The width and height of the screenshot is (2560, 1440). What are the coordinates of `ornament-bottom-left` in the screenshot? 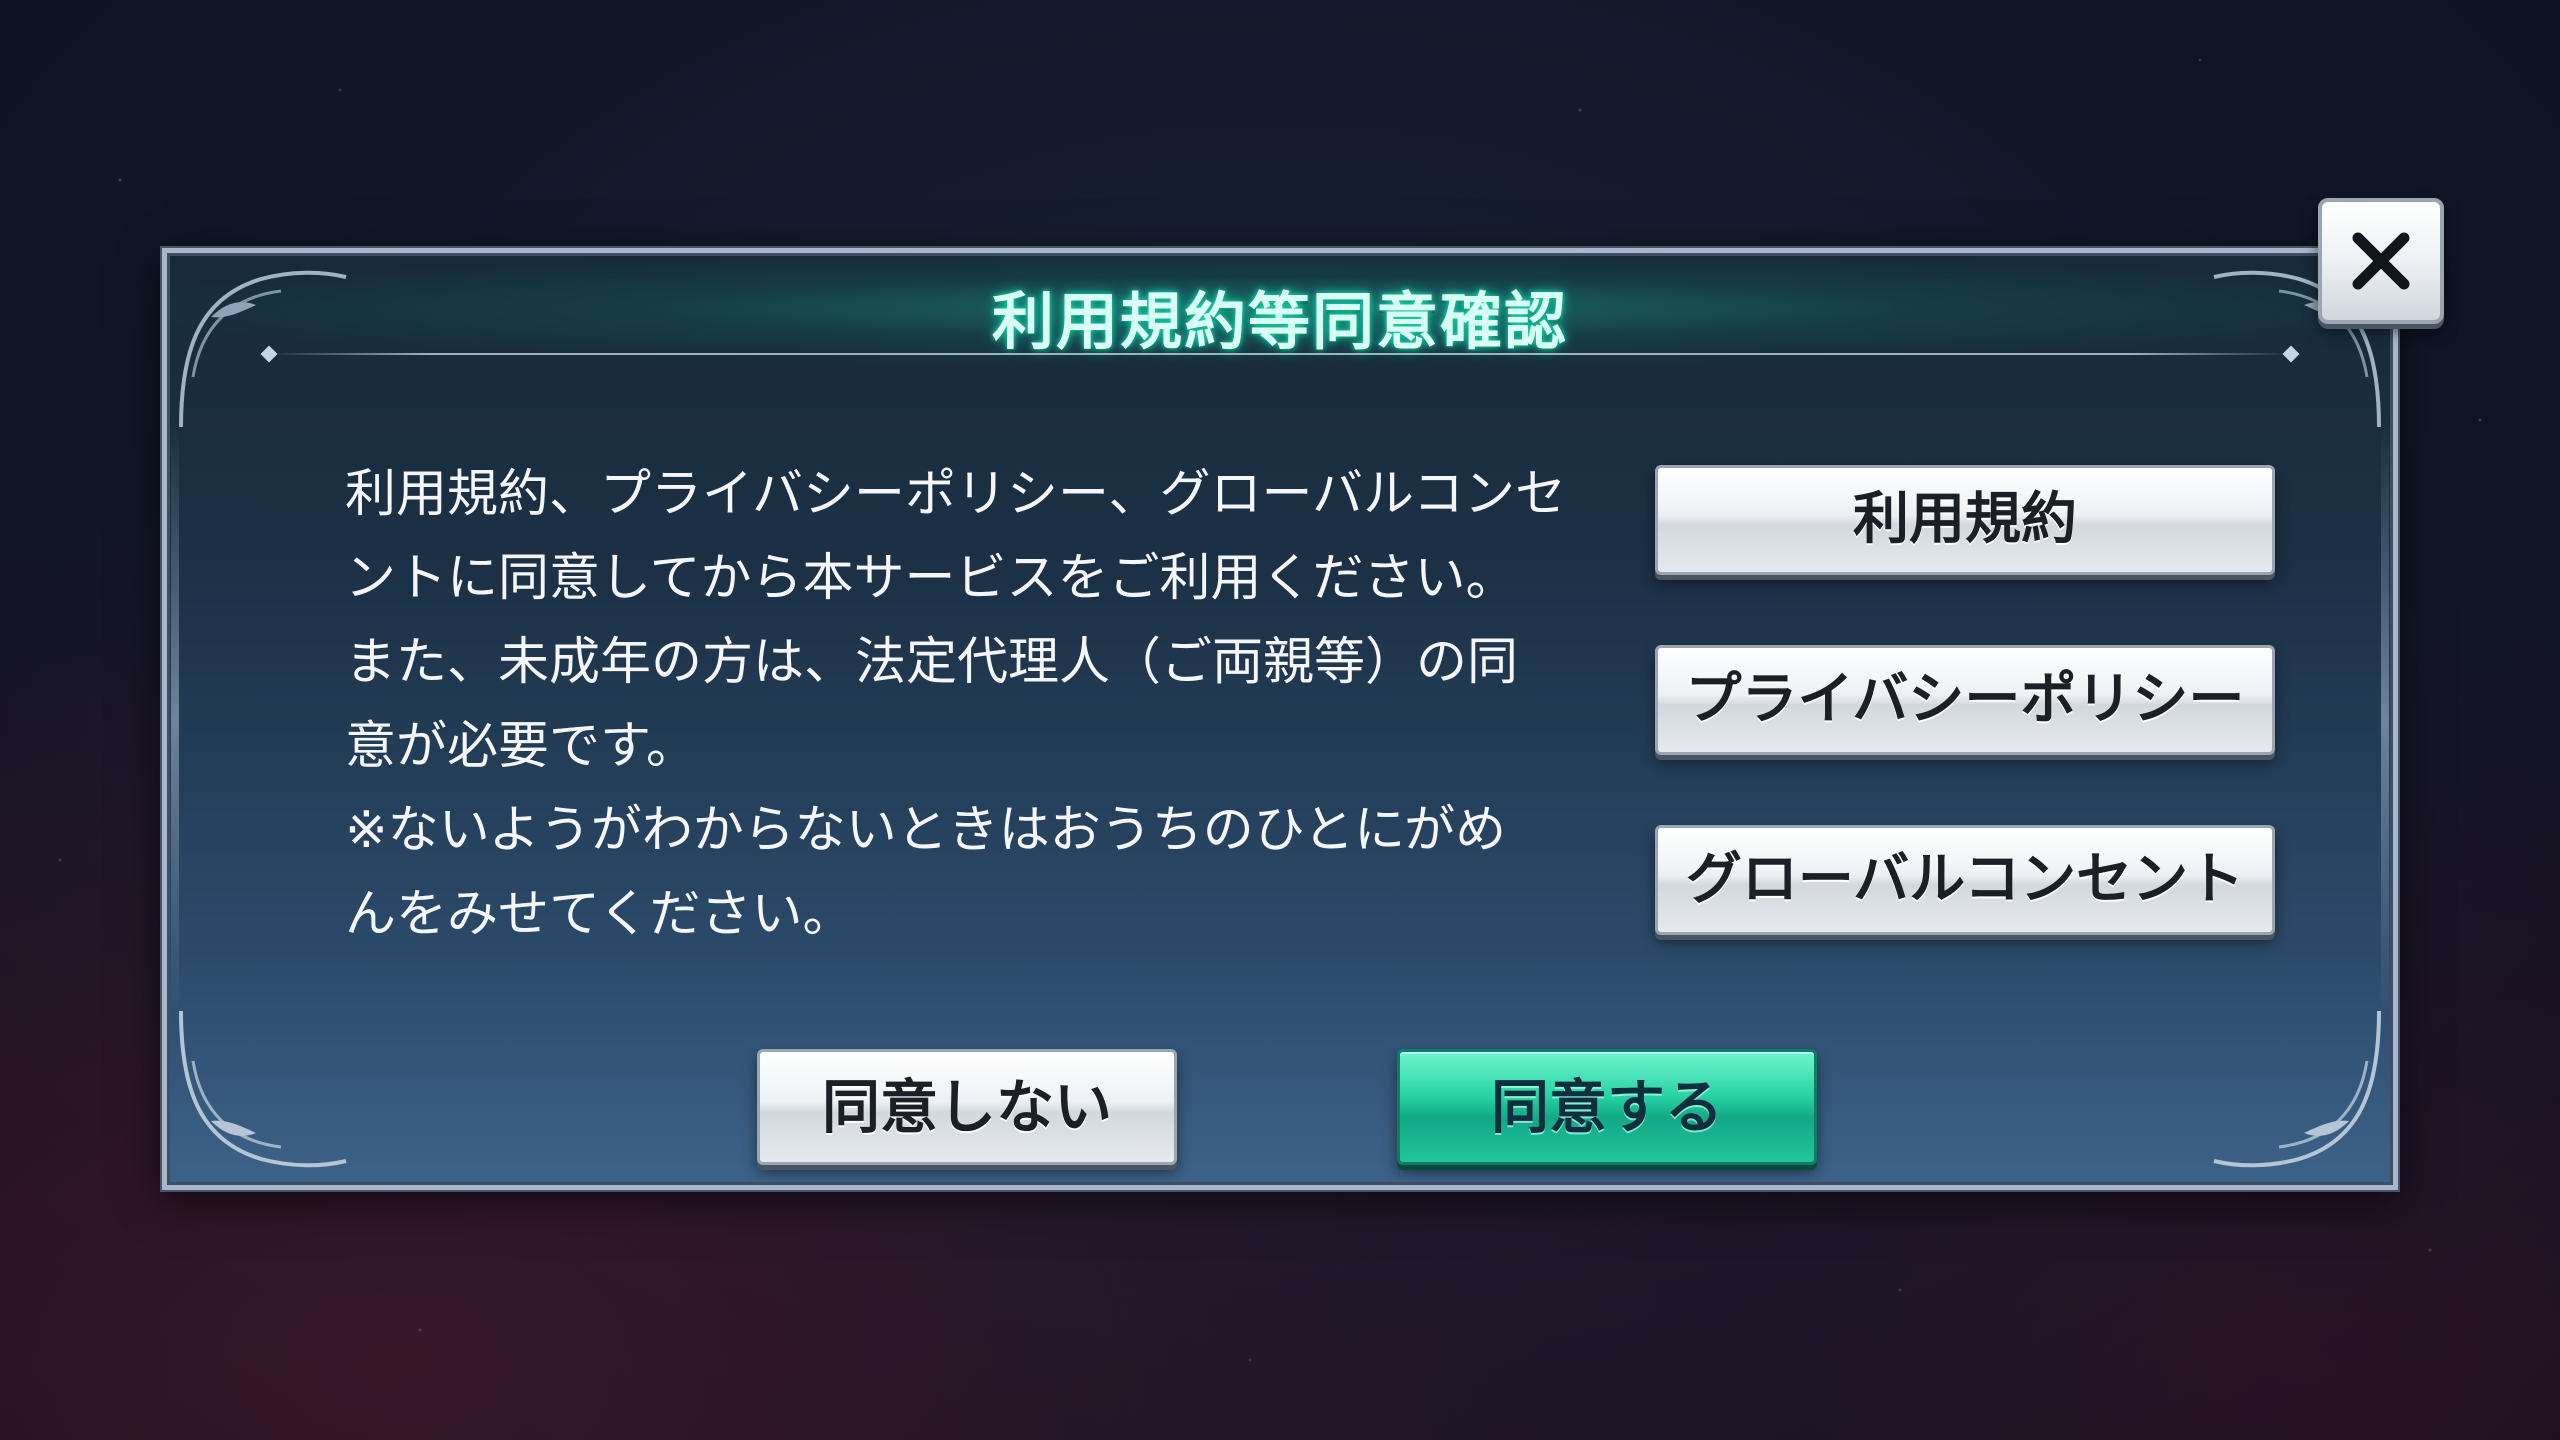 It's located at (263, 1089).